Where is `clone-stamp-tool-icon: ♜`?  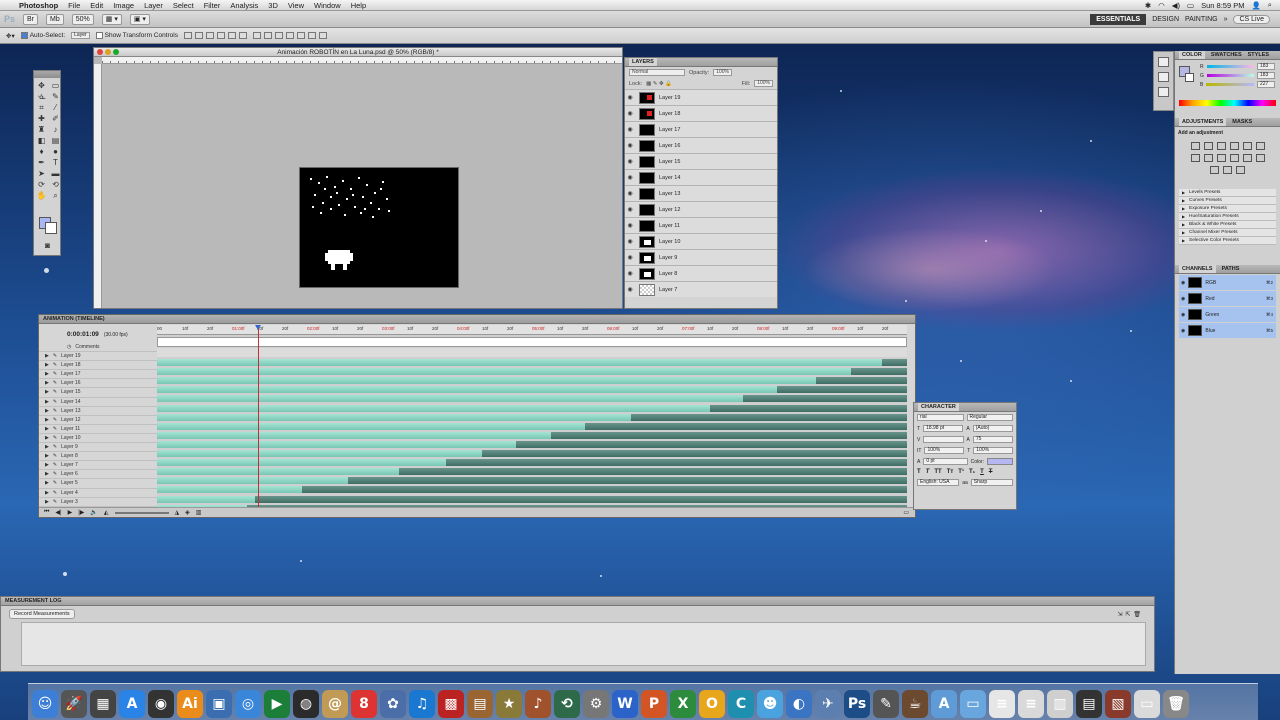 clone-stamp-tool-icon: ♜ is located at coordinates (41, 130).